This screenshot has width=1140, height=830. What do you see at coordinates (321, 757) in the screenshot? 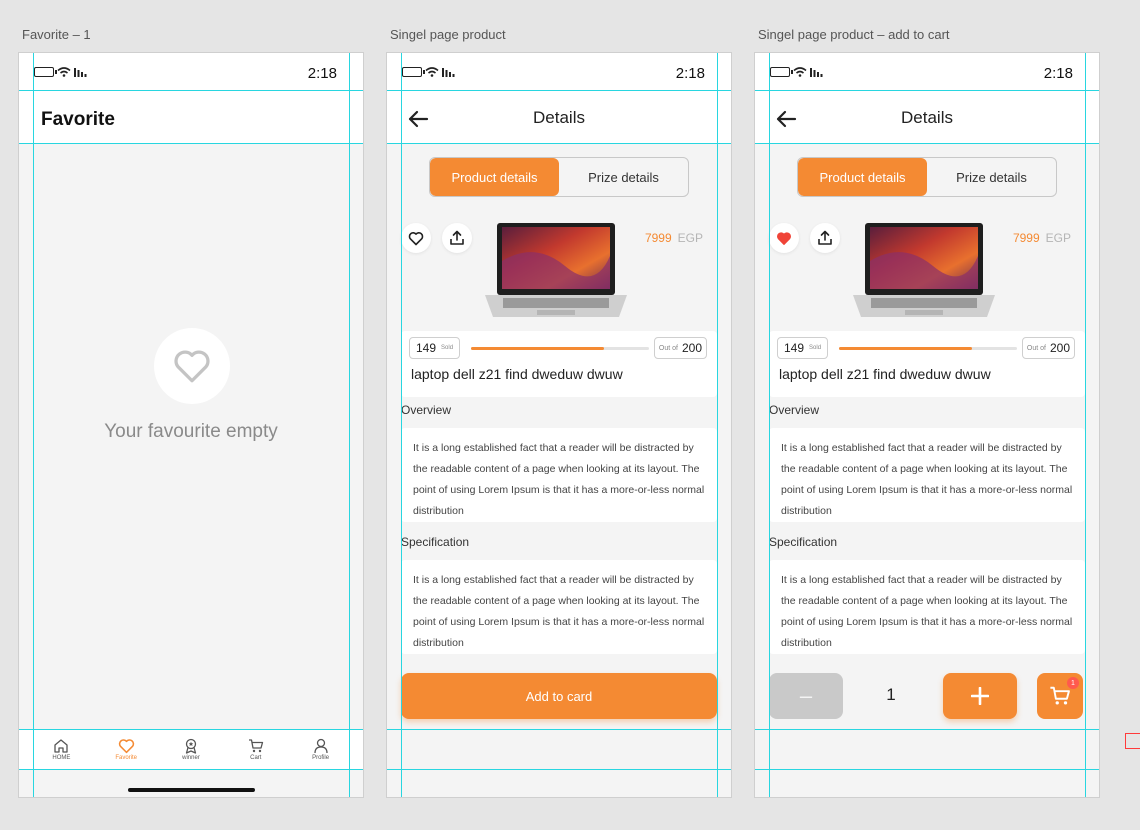
I see `nav-profile-label: Profile` at bounding box center [321, 757].